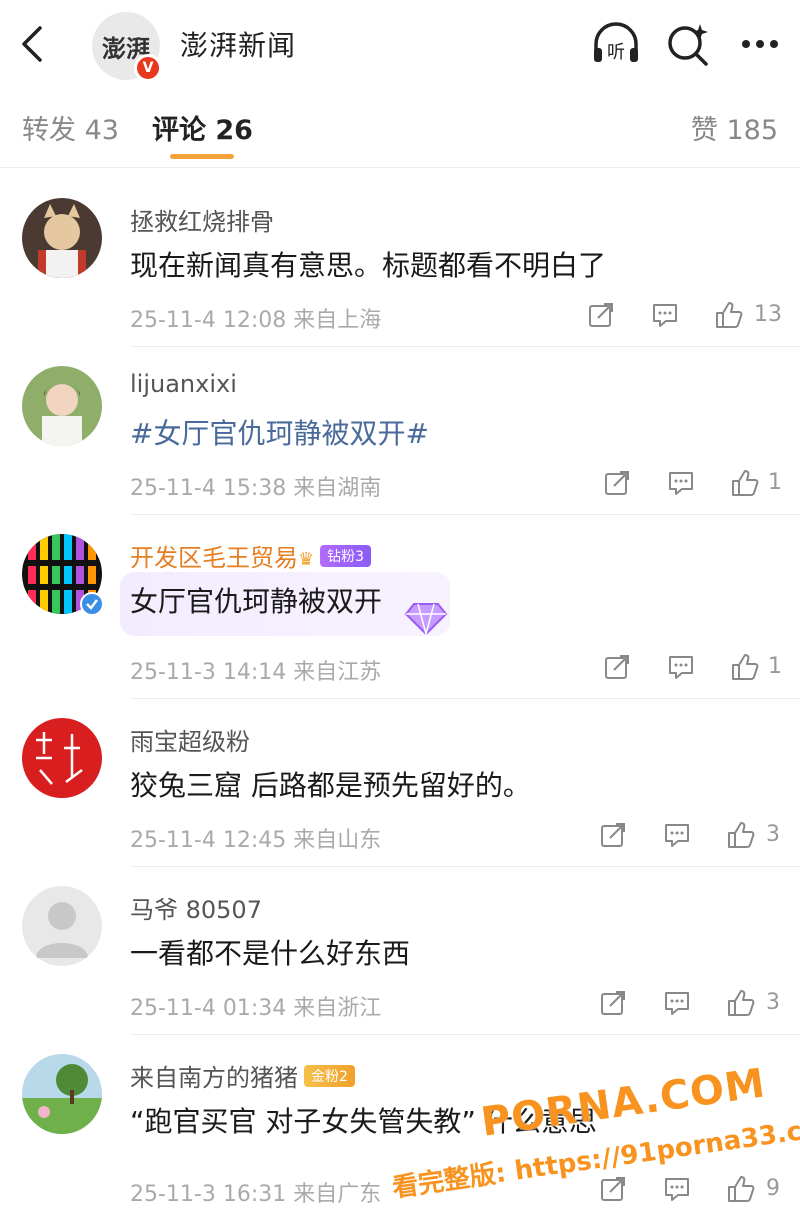 The width and height of the screenshot is (800, 1226). I want to click on top-bar: 澎湃 V 澎湃新闻 听, so click(400, 44).